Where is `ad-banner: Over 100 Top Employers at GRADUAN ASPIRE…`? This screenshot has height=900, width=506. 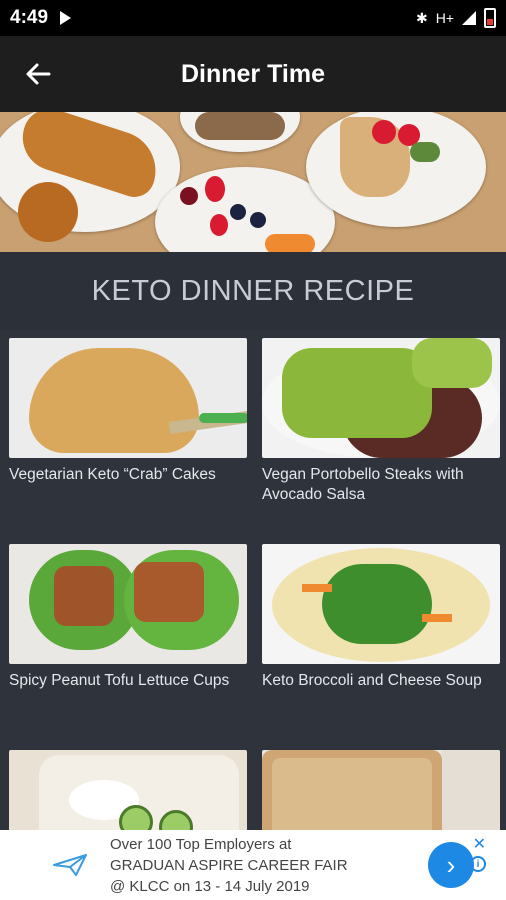 ad-banner: Over 100 Top Employers at GRADUAN ASPIRE… is located at coordinates (253, 865).